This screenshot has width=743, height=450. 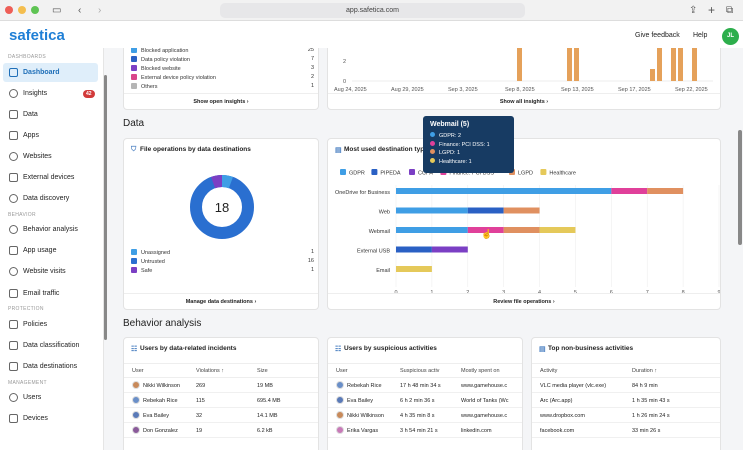 What do you see at coordinates (35, 93) in the screenshot?
I see `sidebar-item-label: Insights` at bounding box center [35, 93].